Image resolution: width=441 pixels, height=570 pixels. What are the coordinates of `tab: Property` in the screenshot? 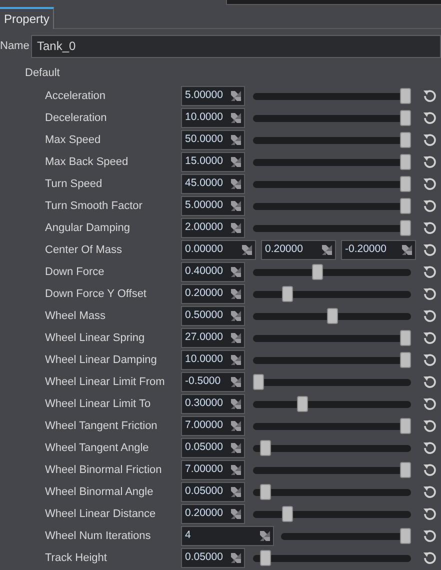 It's located at (27, 18).